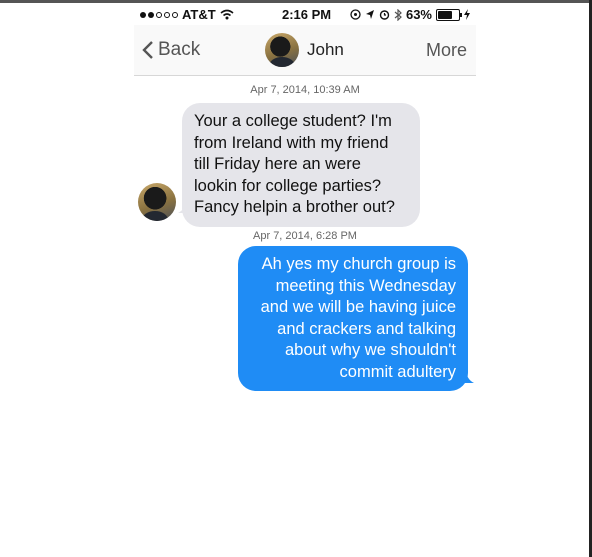 The height and width of the screenshot is (557, 592). I want to click on message-line: meeting this Wednesday, so click(365, 285).